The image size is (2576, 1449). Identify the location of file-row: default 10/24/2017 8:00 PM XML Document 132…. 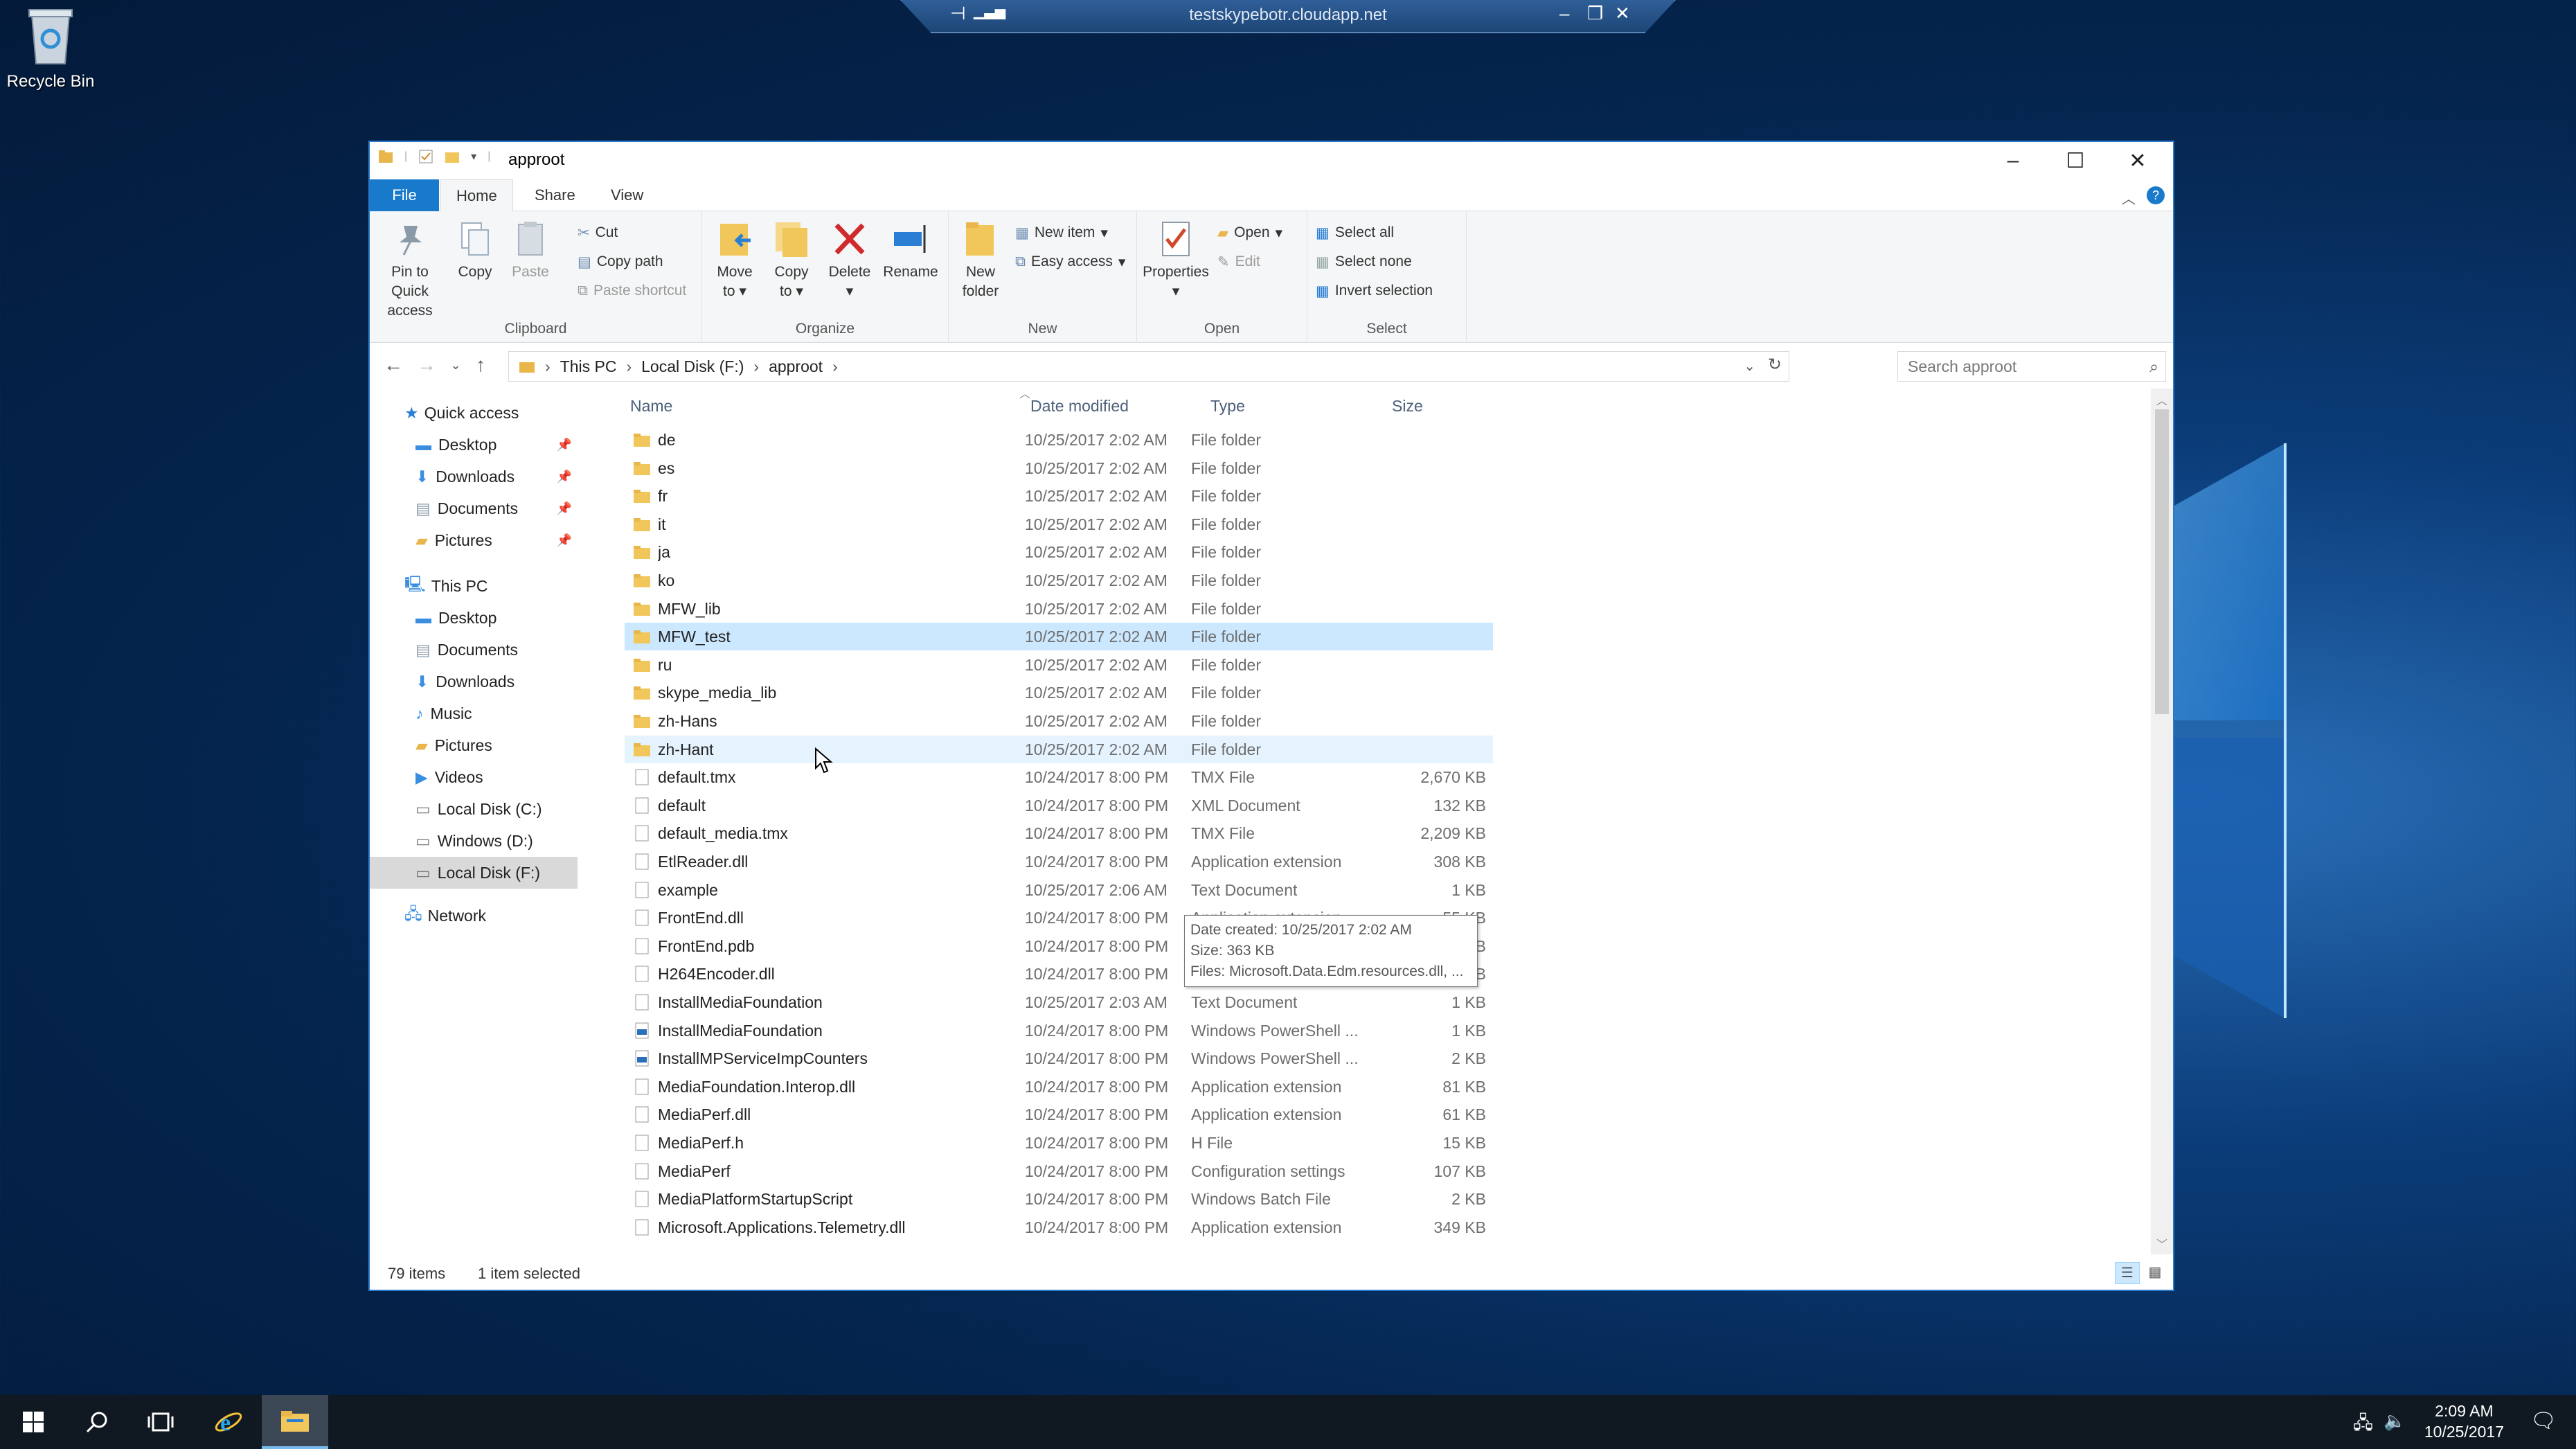
(1059, 805).